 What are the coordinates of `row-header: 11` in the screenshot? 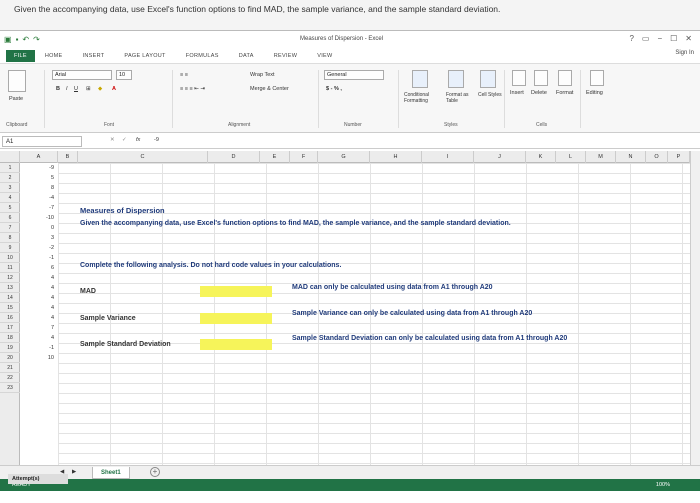 It's located at (10, 268).